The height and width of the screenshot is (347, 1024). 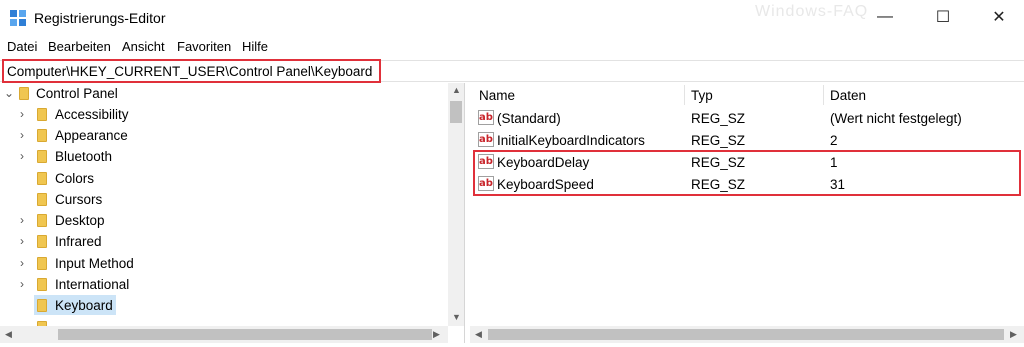 I want to click on menu-bearbeiten: Bearbeiten, so click(x=79, y=46).